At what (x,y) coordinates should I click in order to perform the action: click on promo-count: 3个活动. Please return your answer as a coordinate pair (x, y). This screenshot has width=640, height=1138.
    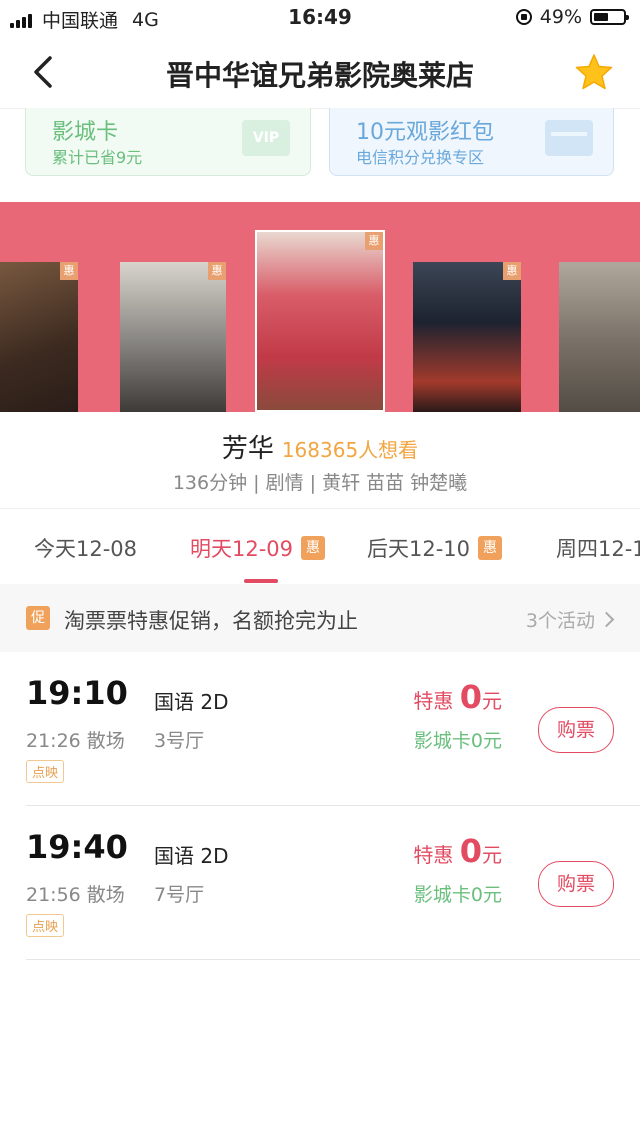
    Looking at the image, I should click on (560, 621).